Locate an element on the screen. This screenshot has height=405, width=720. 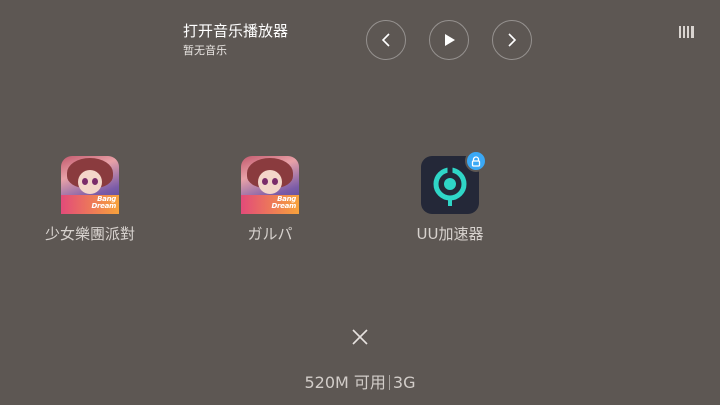
play-button is located at coordinates (449, 40).